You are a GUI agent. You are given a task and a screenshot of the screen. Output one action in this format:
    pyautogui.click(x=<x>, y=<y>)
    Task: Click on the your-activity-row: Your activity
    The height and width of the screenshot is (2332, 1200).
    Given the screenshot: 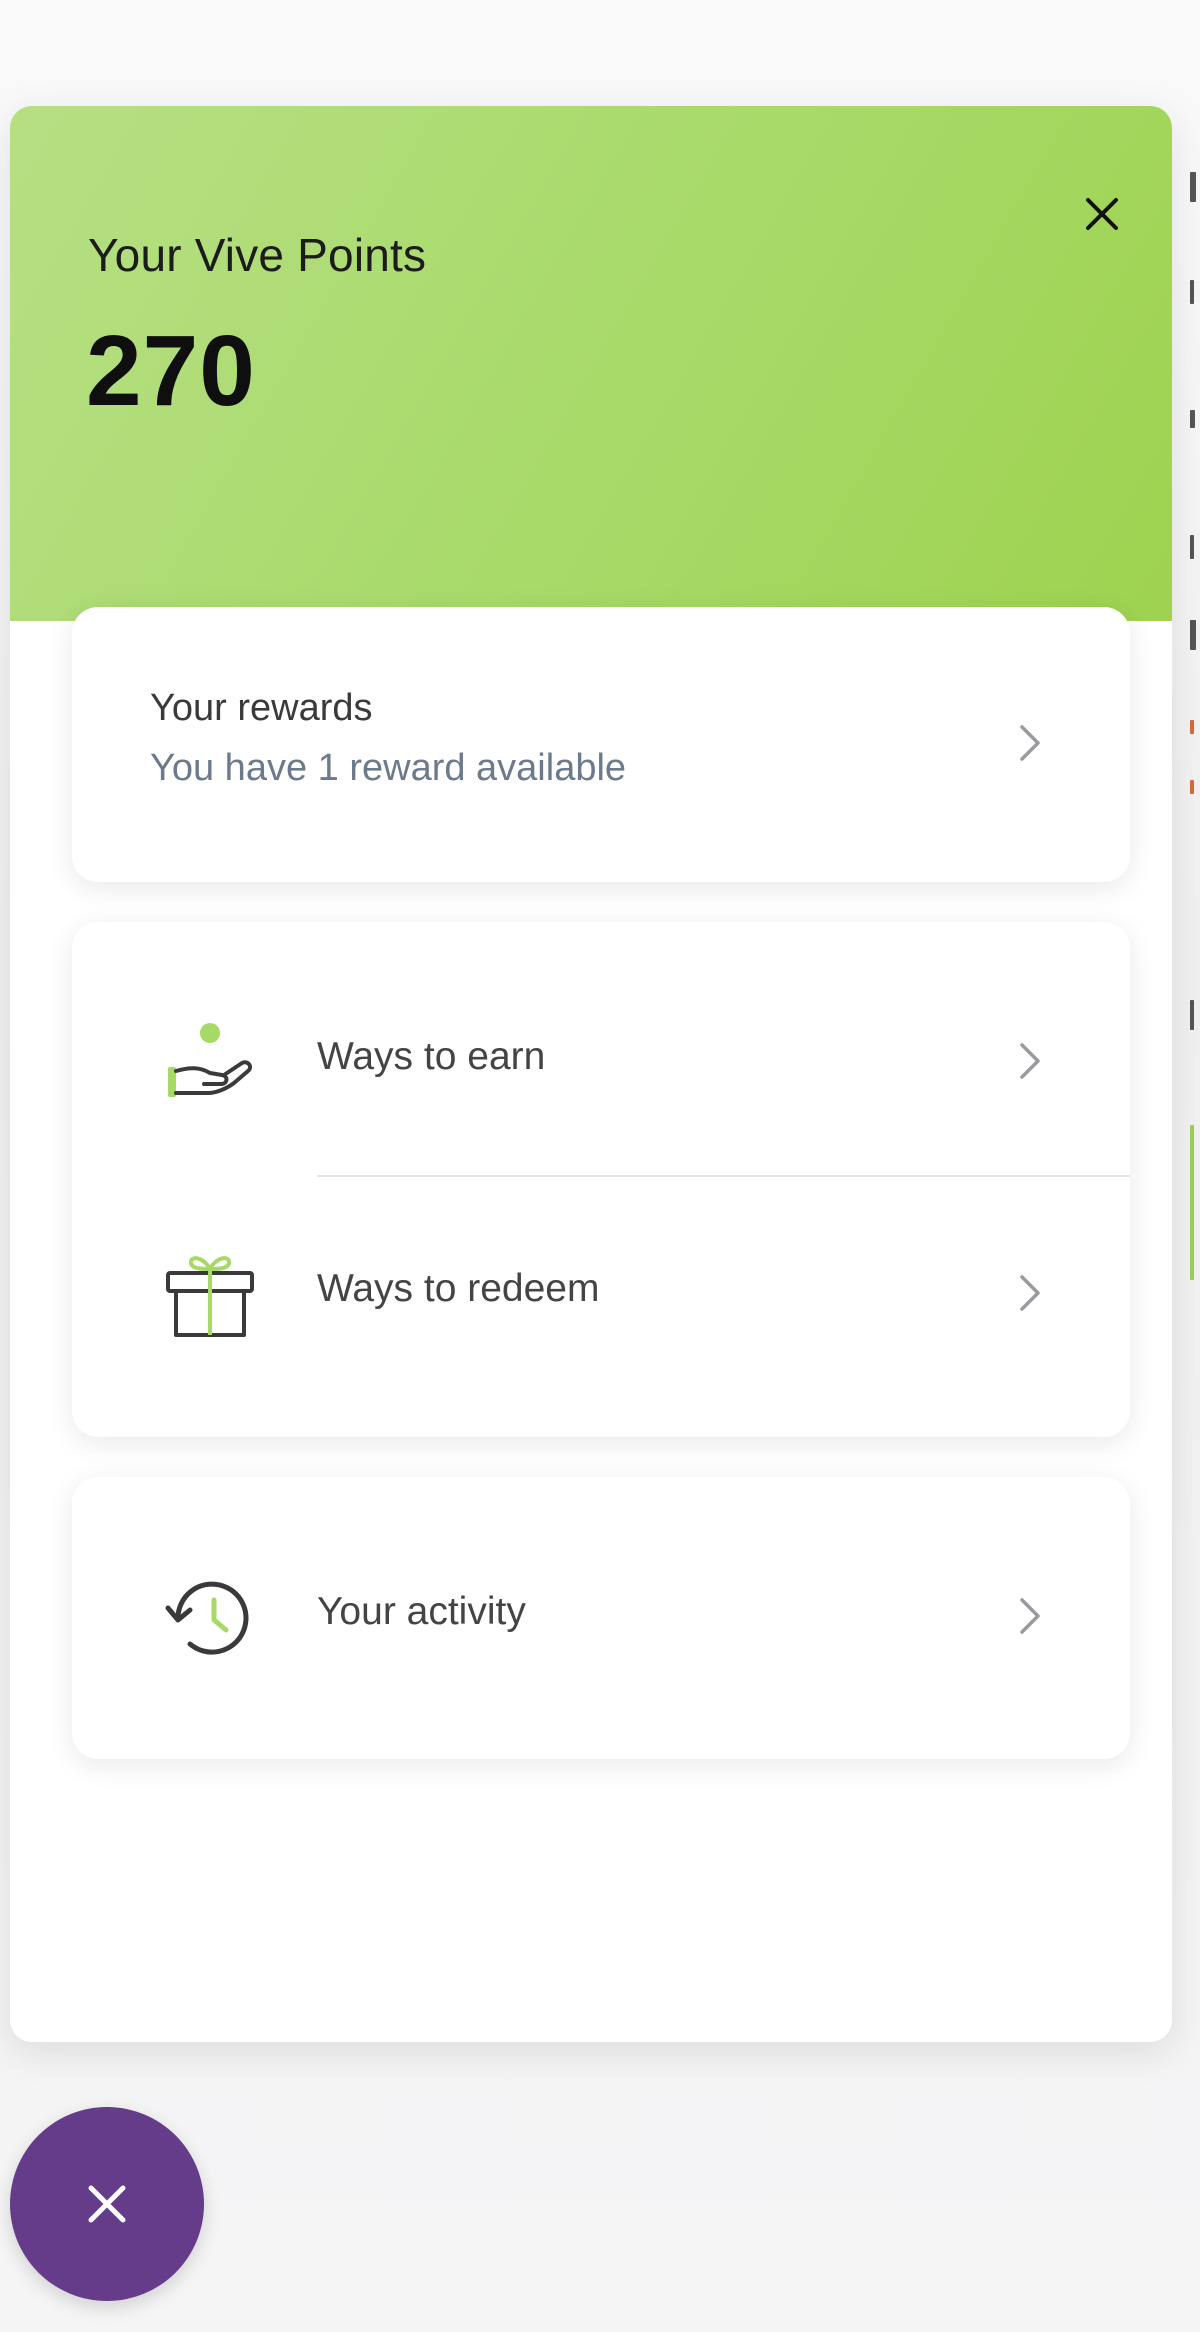 What is the action you would take?
    pyautogui.click(x=601, y=1618)
    